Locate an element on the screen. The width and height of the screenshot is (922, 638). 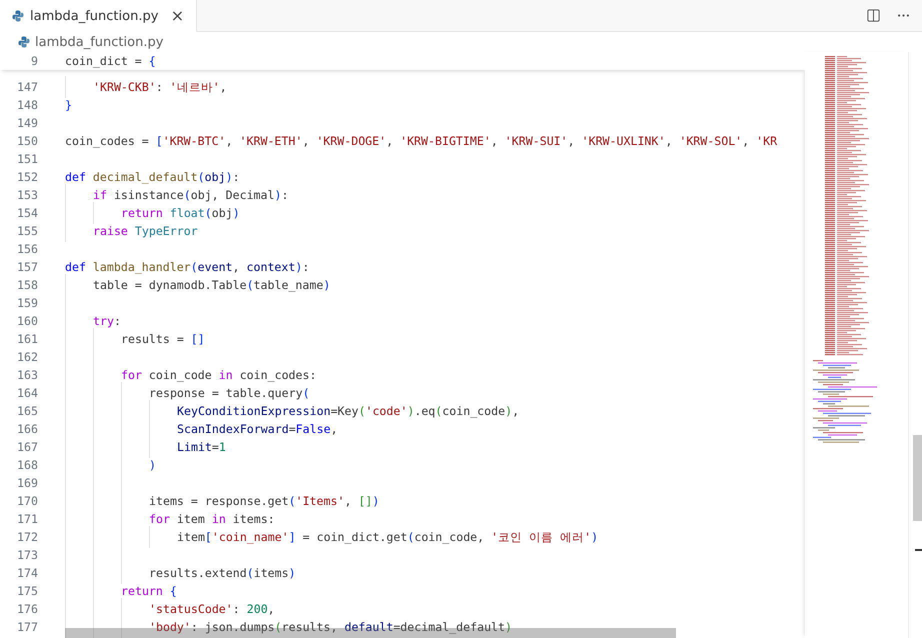
line-number: 169 is located at coordinates (27, 483).